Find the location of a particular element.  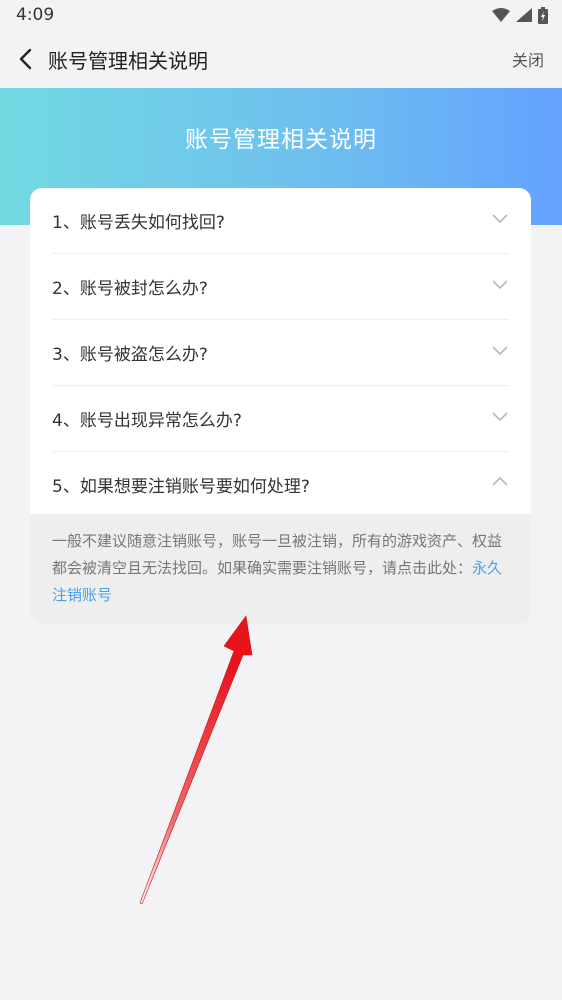

banner-title: 账号管理相关说明 is located at coordinates (281, 140).